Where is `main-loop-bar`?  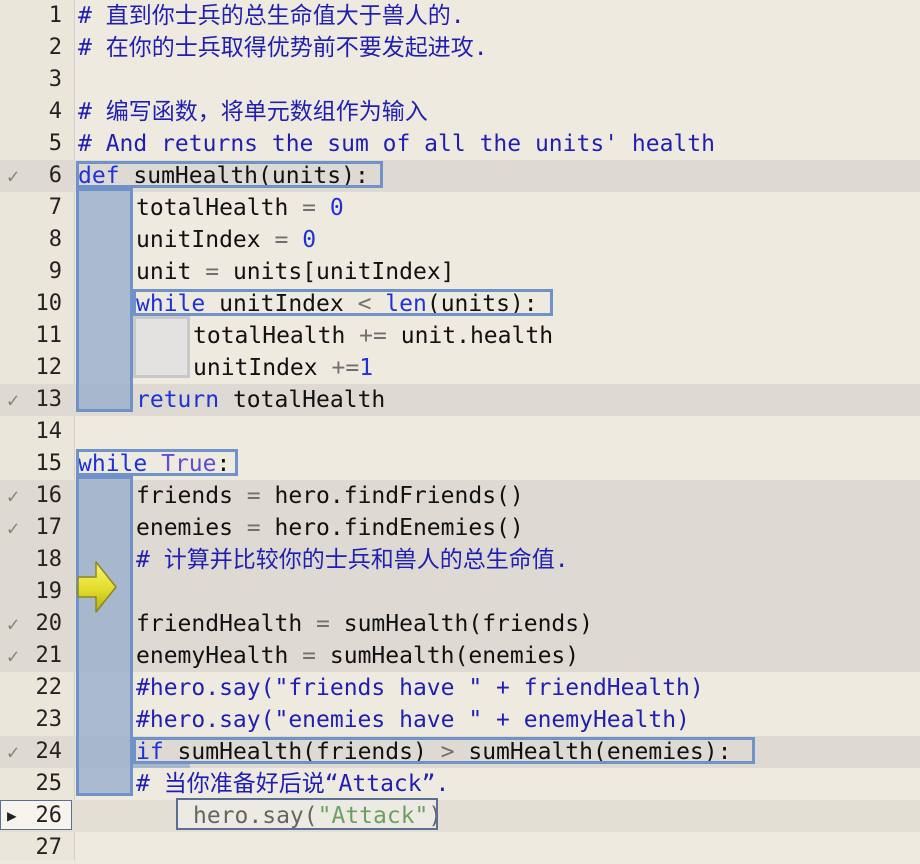
main-loop-bar is located at coordinates (104, 636).